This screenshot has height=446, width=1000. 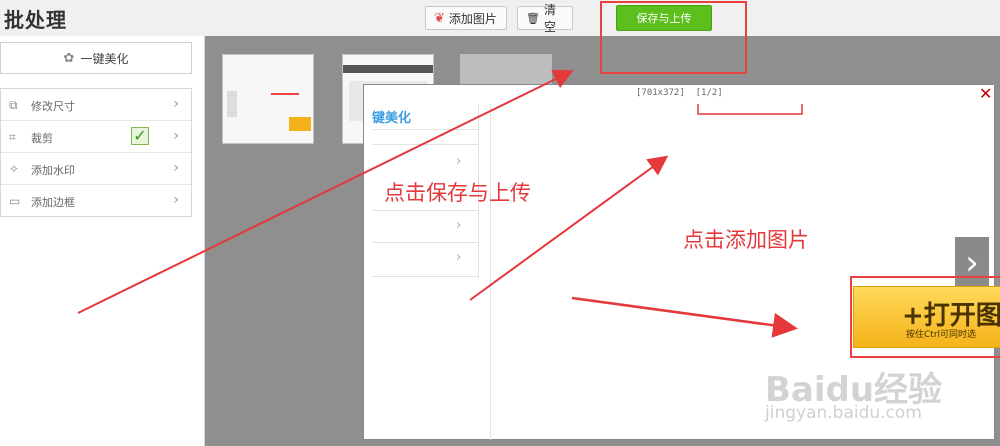 I want to click on arrow-to-open, so click(x=684, y=317).